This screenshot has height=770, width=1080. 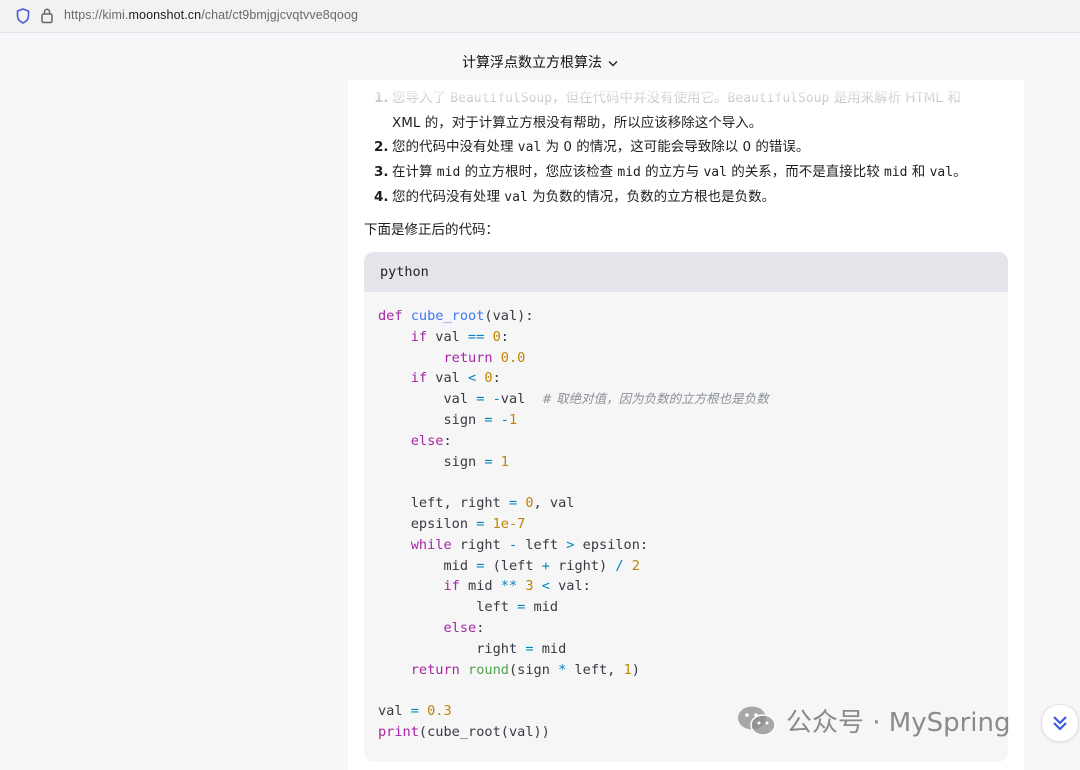 I want to click on lock-icon, so click(x=47, y=15).